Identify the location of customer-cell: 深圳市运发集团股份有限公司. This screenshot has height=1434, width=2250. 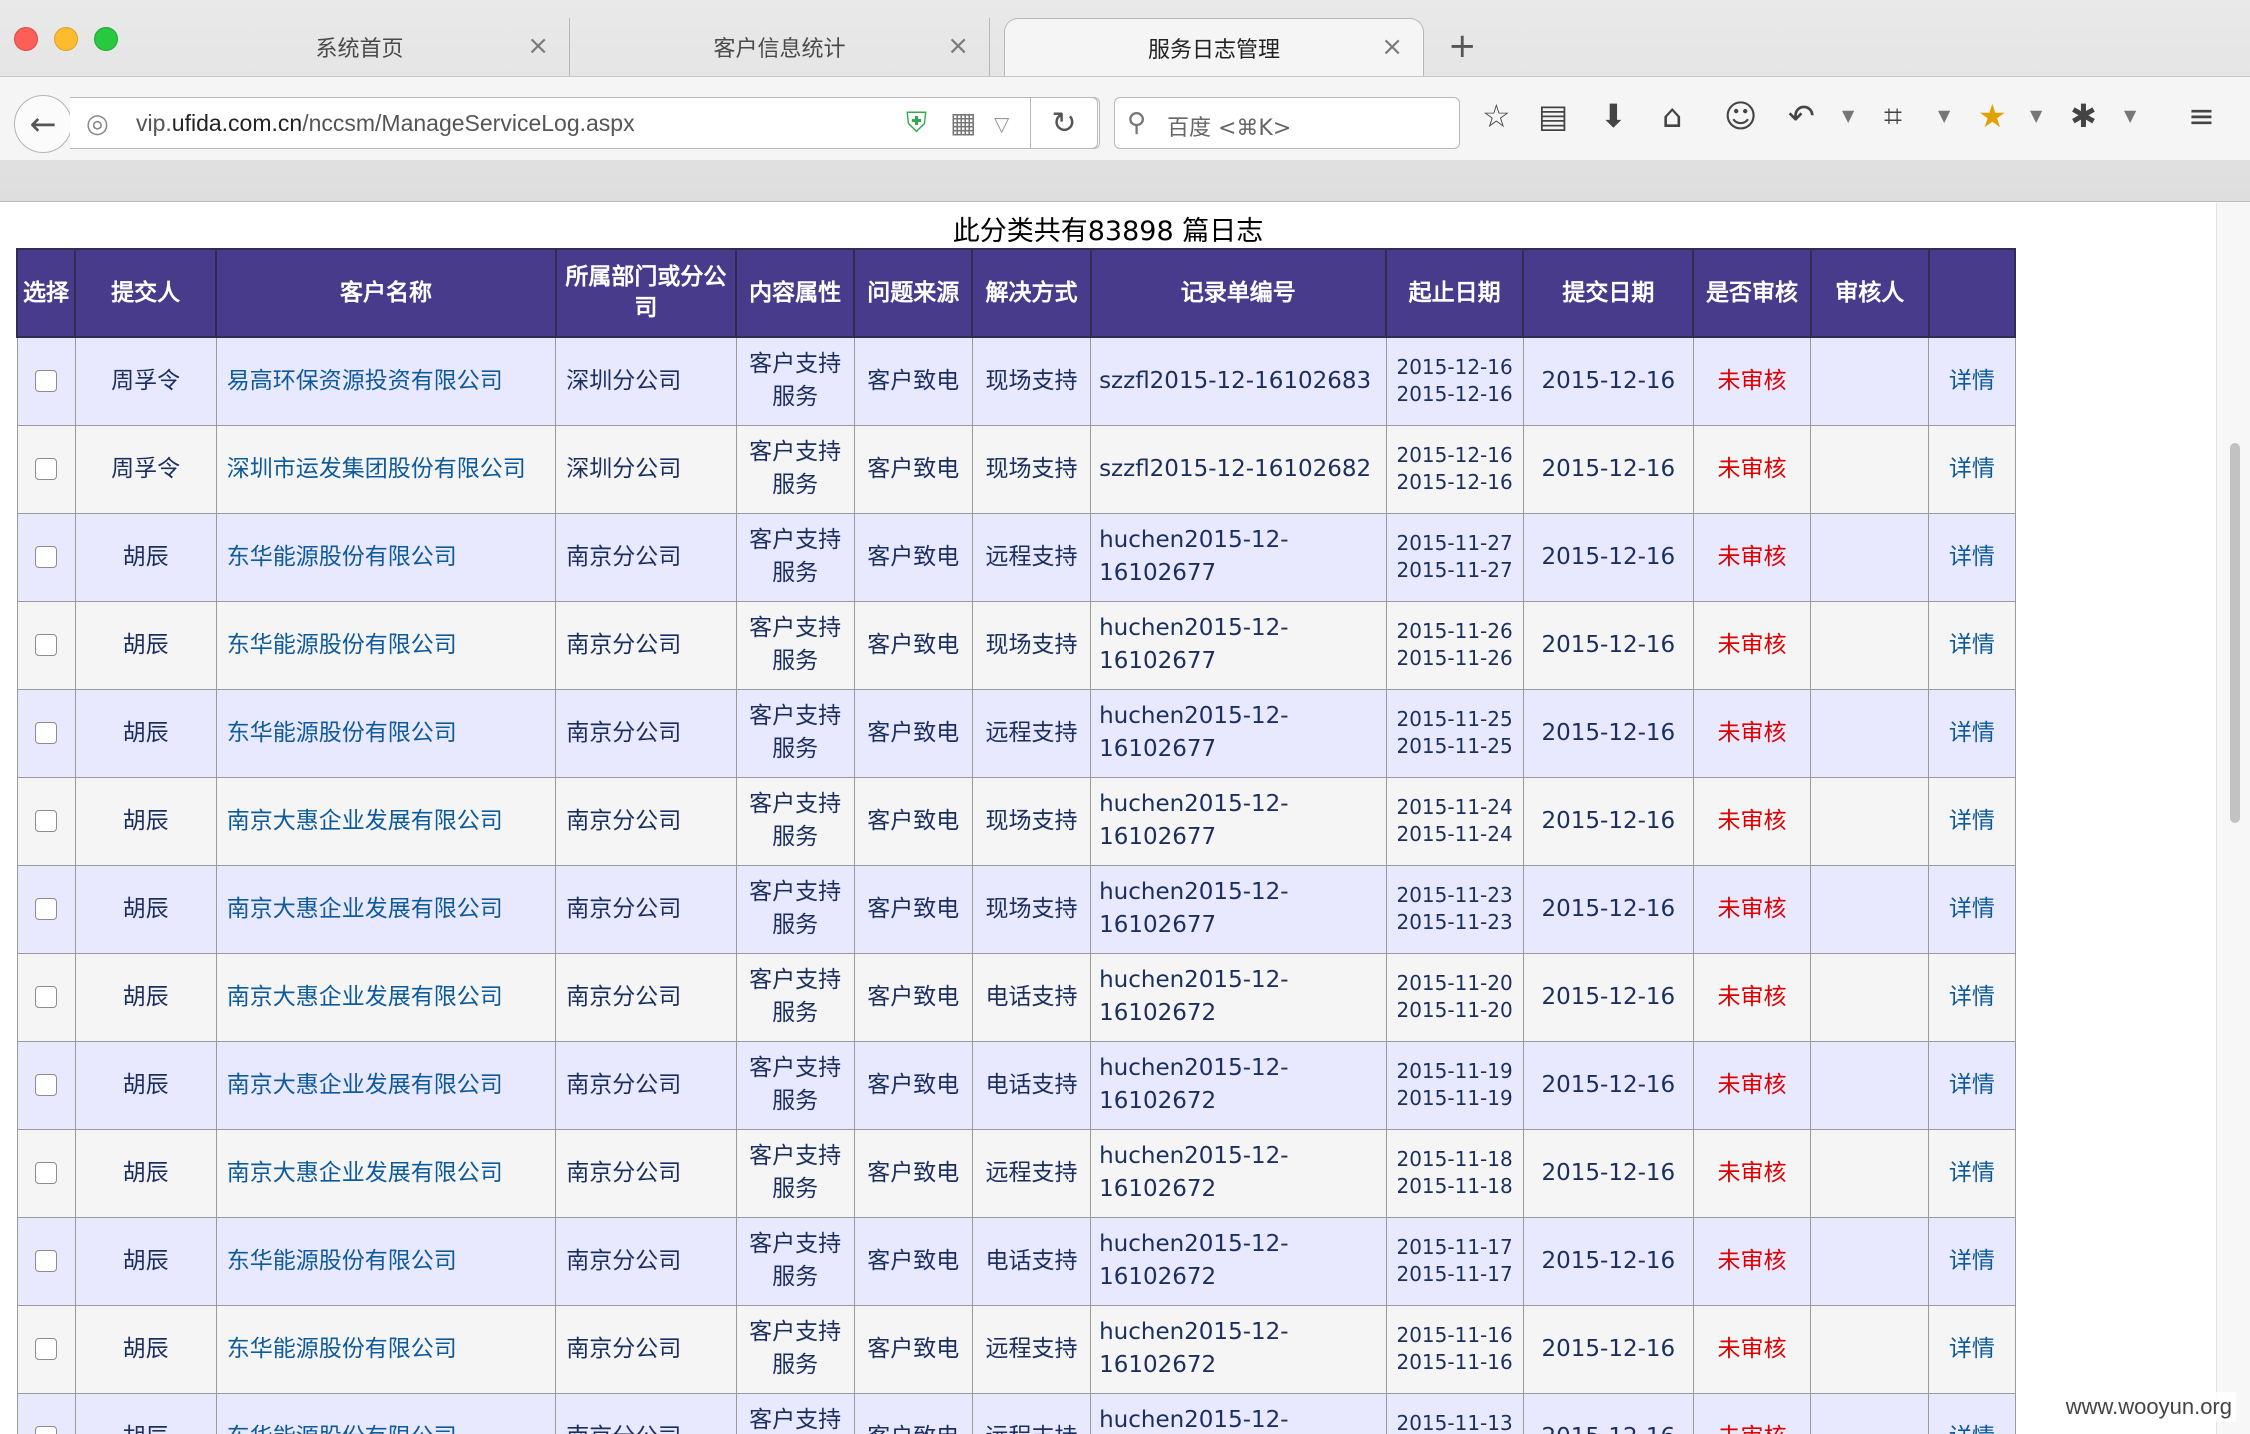
(386, 469).